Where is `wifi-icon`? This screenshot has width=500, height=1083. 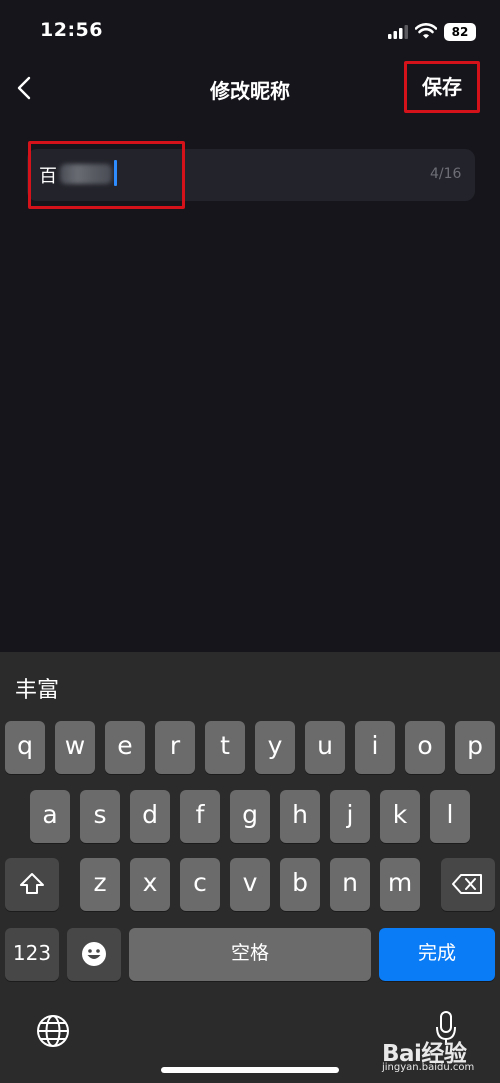
wifi-icon is located at coordinates (426, 31).